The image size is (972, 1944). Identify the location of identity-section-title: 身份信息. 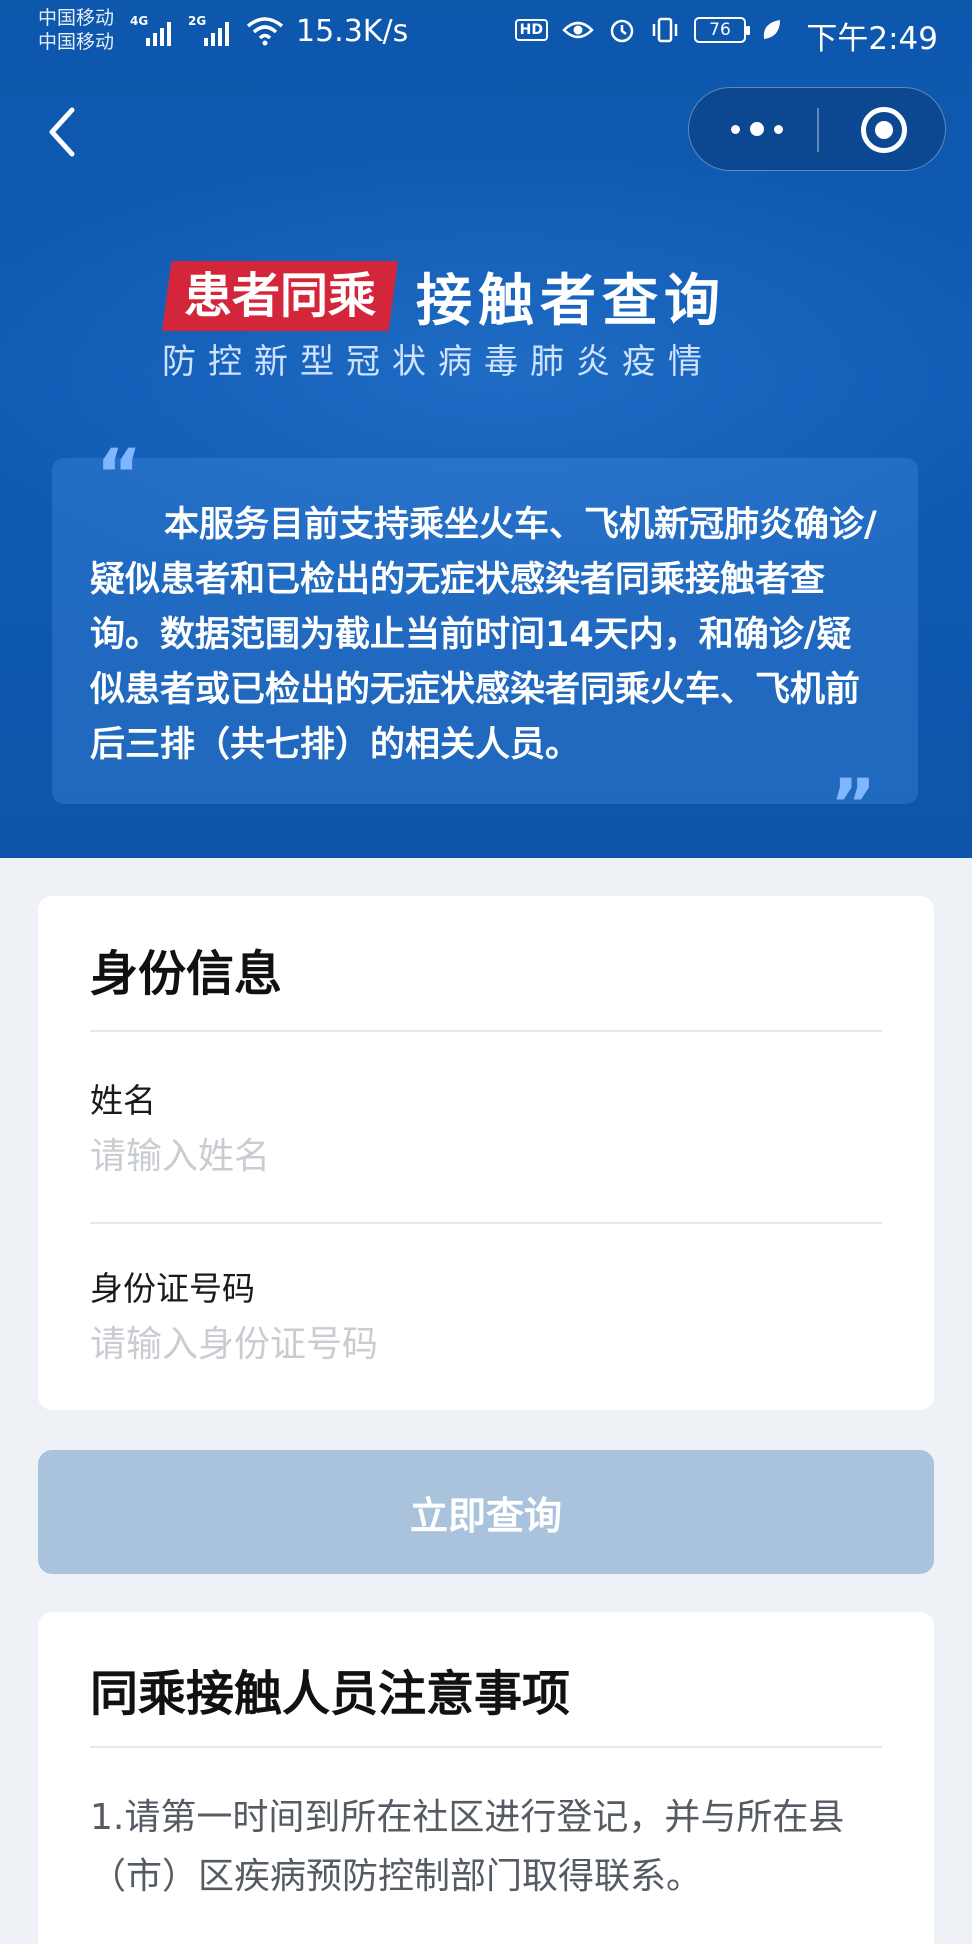
(186, 974).